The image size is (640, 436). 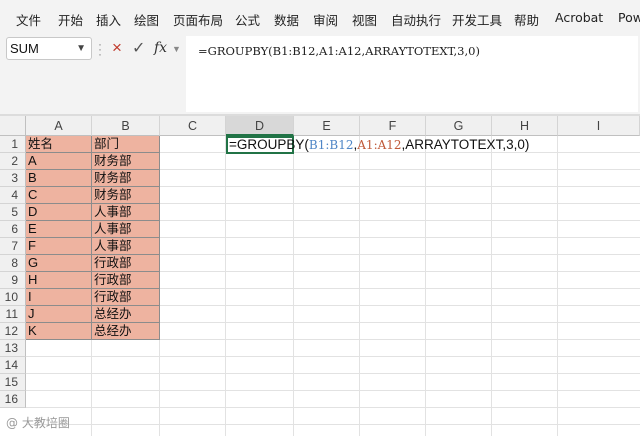 What do you see at coordinates (331, 145) in the screenshot?
I see `formula-ref-b1-b12: B1:B12` at bounding box center [331, 145].